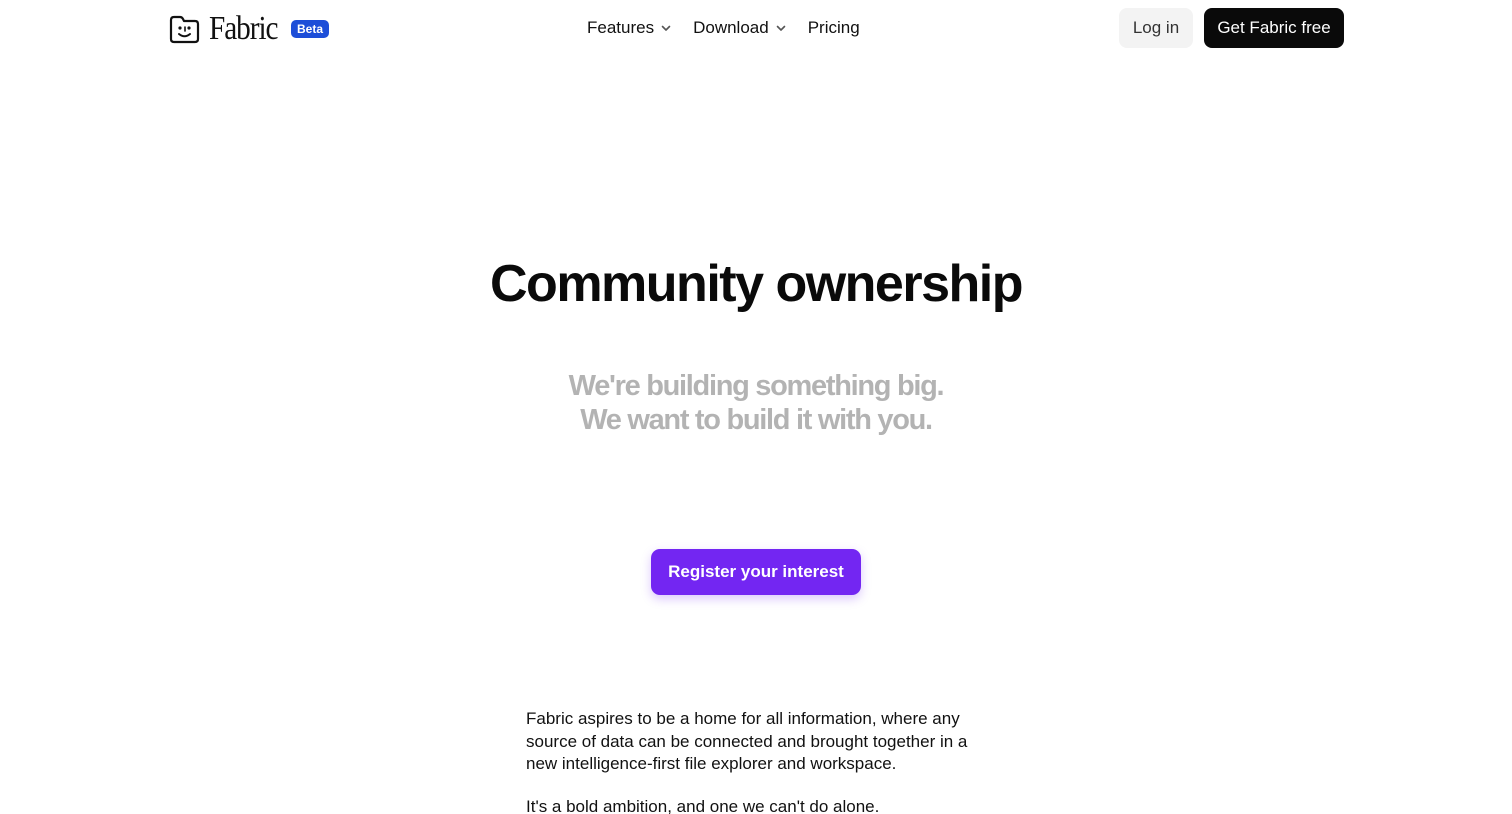 This screenshot has width=1512, height=814. I want to click on nav-item-download: Download, so click(740, 28).